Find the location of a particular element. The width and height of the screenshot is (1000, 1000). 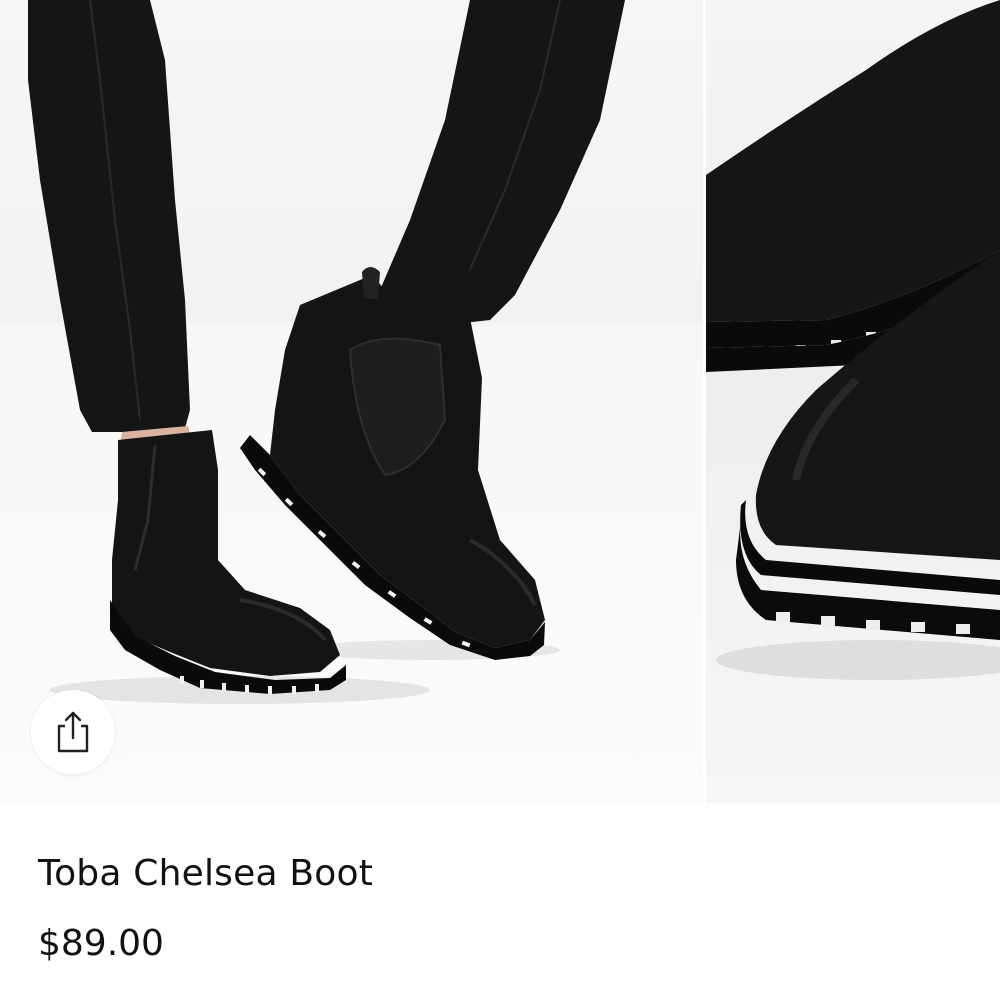

share-button is located at coordinates (73, 732).